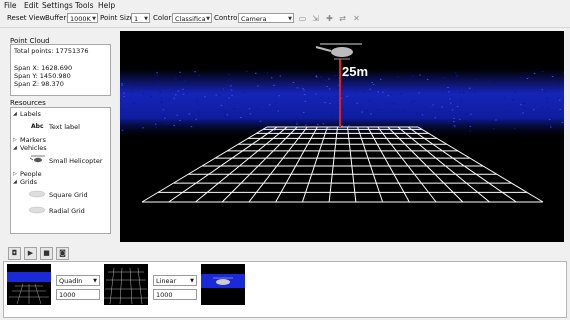 The width and height of the screenshot is (570, 320). I want to click on stop-button: ■, so click(46, 253).